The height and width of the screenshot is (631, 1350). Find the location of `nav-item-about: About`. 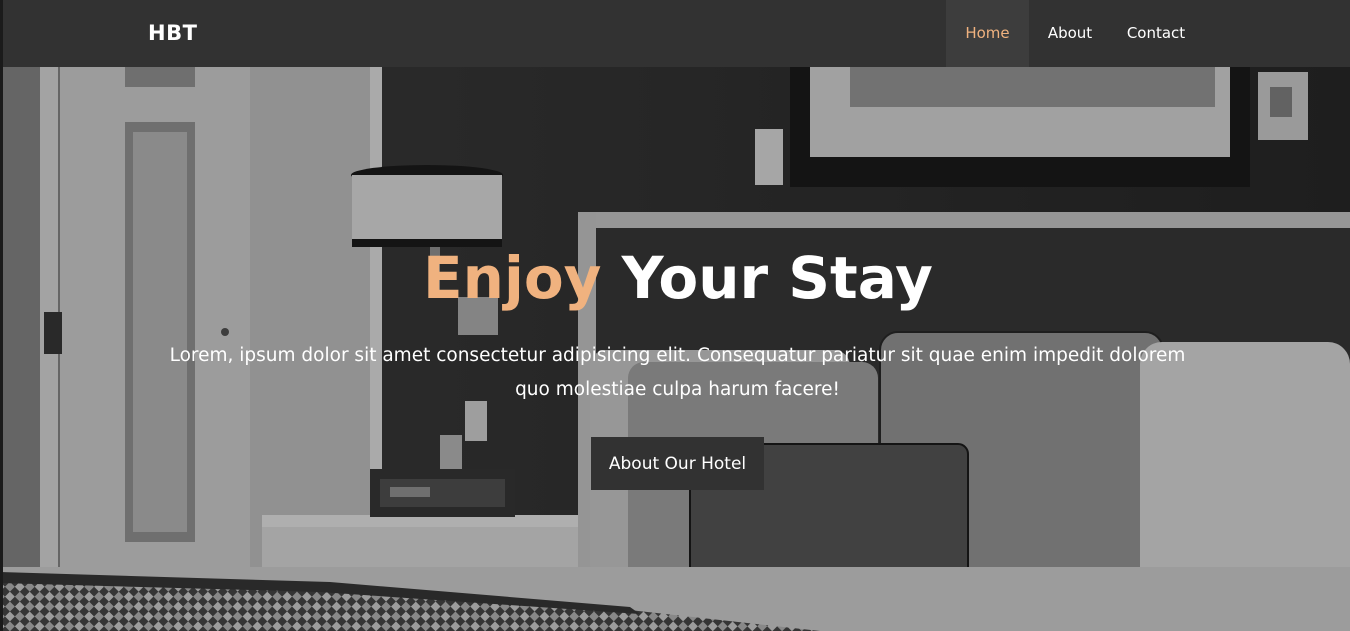

nav-item-about: About is located at coordinates (1070, 33).